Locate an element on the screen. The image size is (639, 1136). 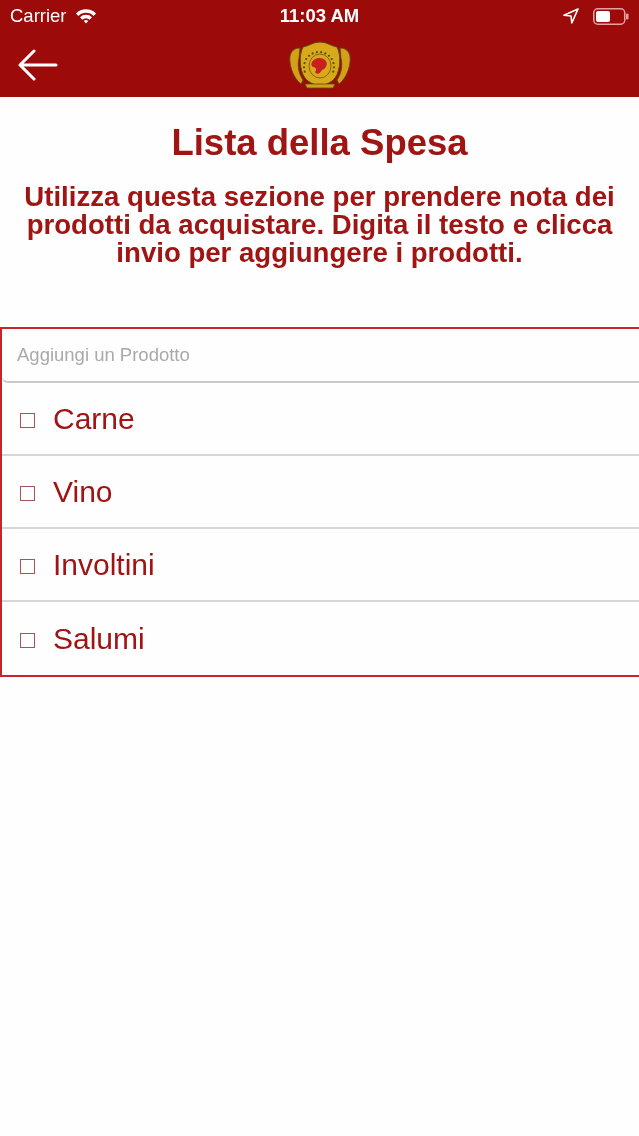
item-name: Carne is located at coordinates (94, 418).